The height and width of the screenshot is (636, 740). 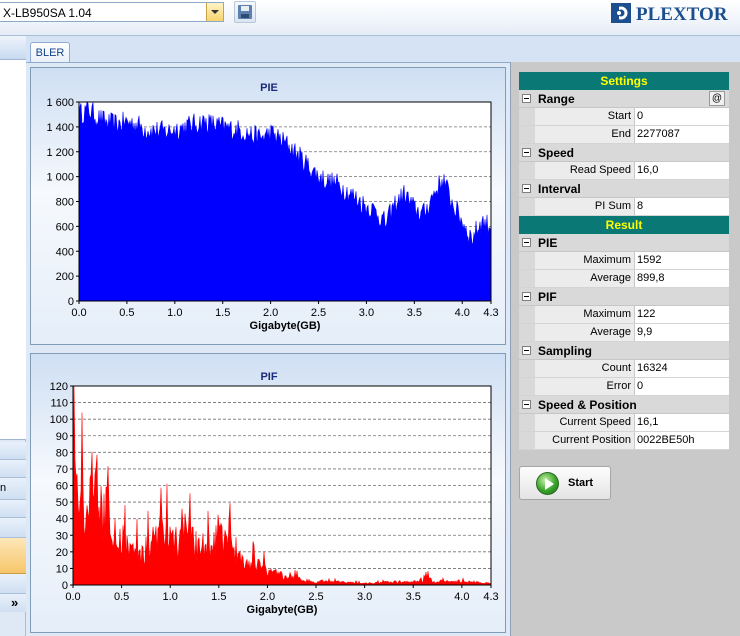 I want to click on x-tick-label: 3.0, so click(x=366, y=313).